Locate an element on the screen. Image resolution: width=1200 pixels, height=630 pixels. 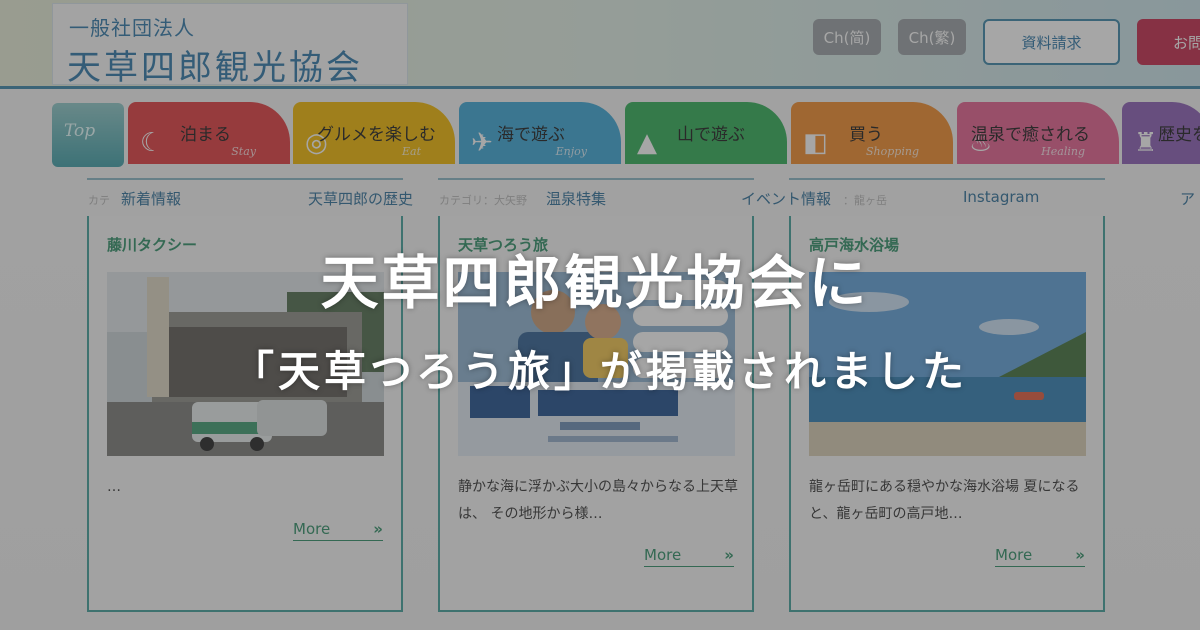
announcement-line-2: 「天草つろう旅」が掲載されました is located at coordinates (599, 371).